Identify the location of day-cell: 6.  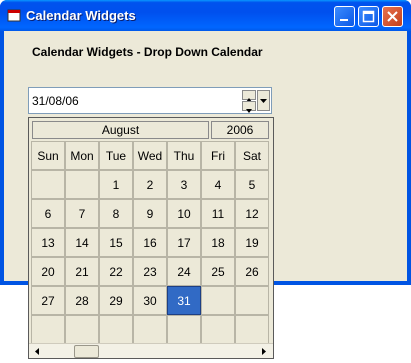
(48, 213).